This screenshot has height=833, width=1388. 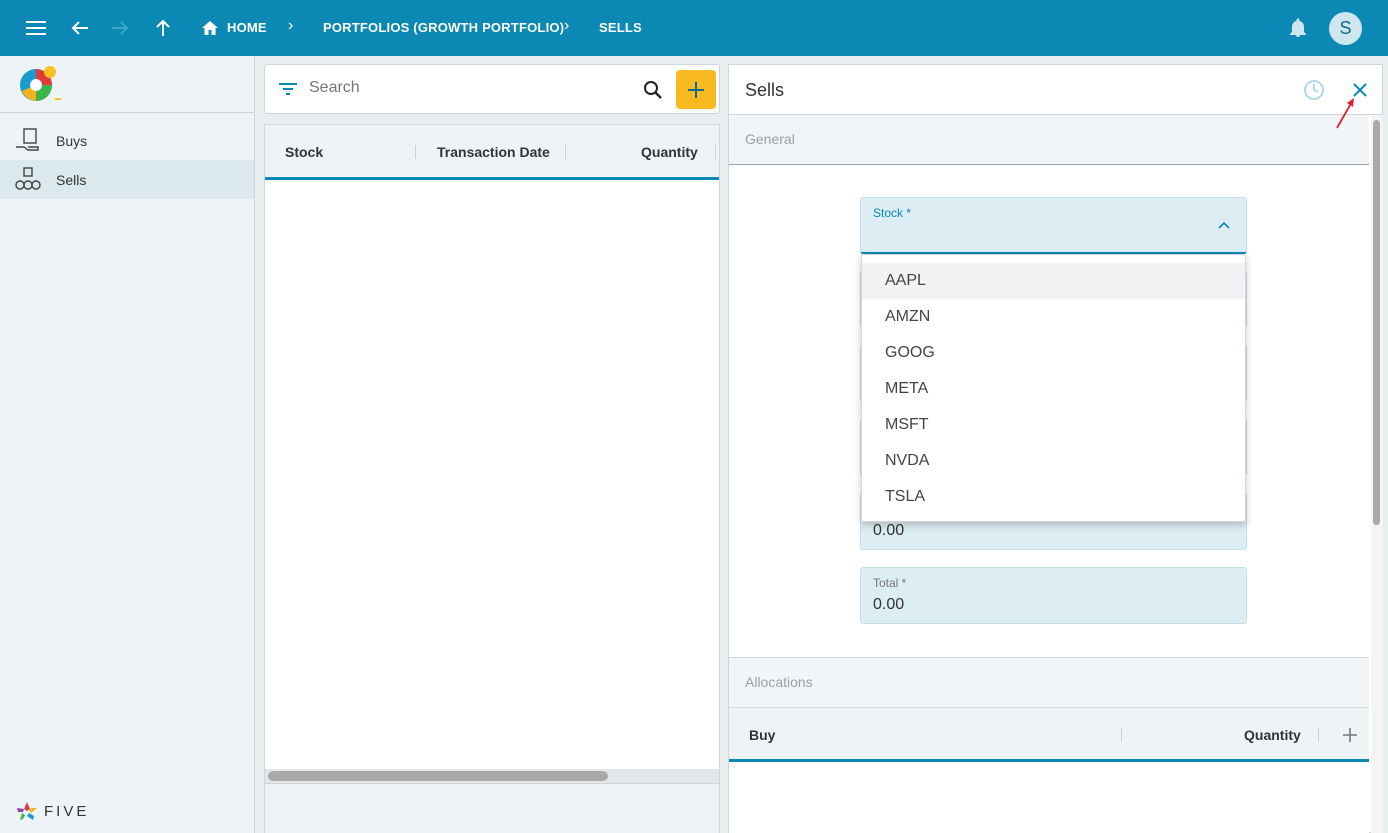 What do you see at coordinates (1053, 281) in the screenshot?
I see `dropdown-option-aapl: AAPL` at bounding box center [1053, 281].